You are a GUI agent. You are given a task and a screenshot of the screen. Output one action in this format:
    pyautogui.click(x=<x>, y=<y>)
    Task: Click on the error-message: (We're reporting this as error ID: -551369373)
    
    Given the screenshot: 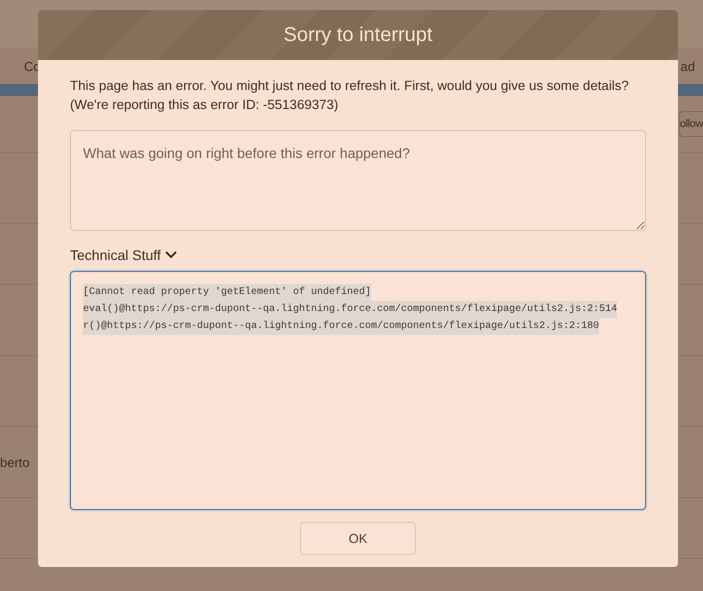 What is the action you would take?
    pyautogui.click(x=205, y=105)
    